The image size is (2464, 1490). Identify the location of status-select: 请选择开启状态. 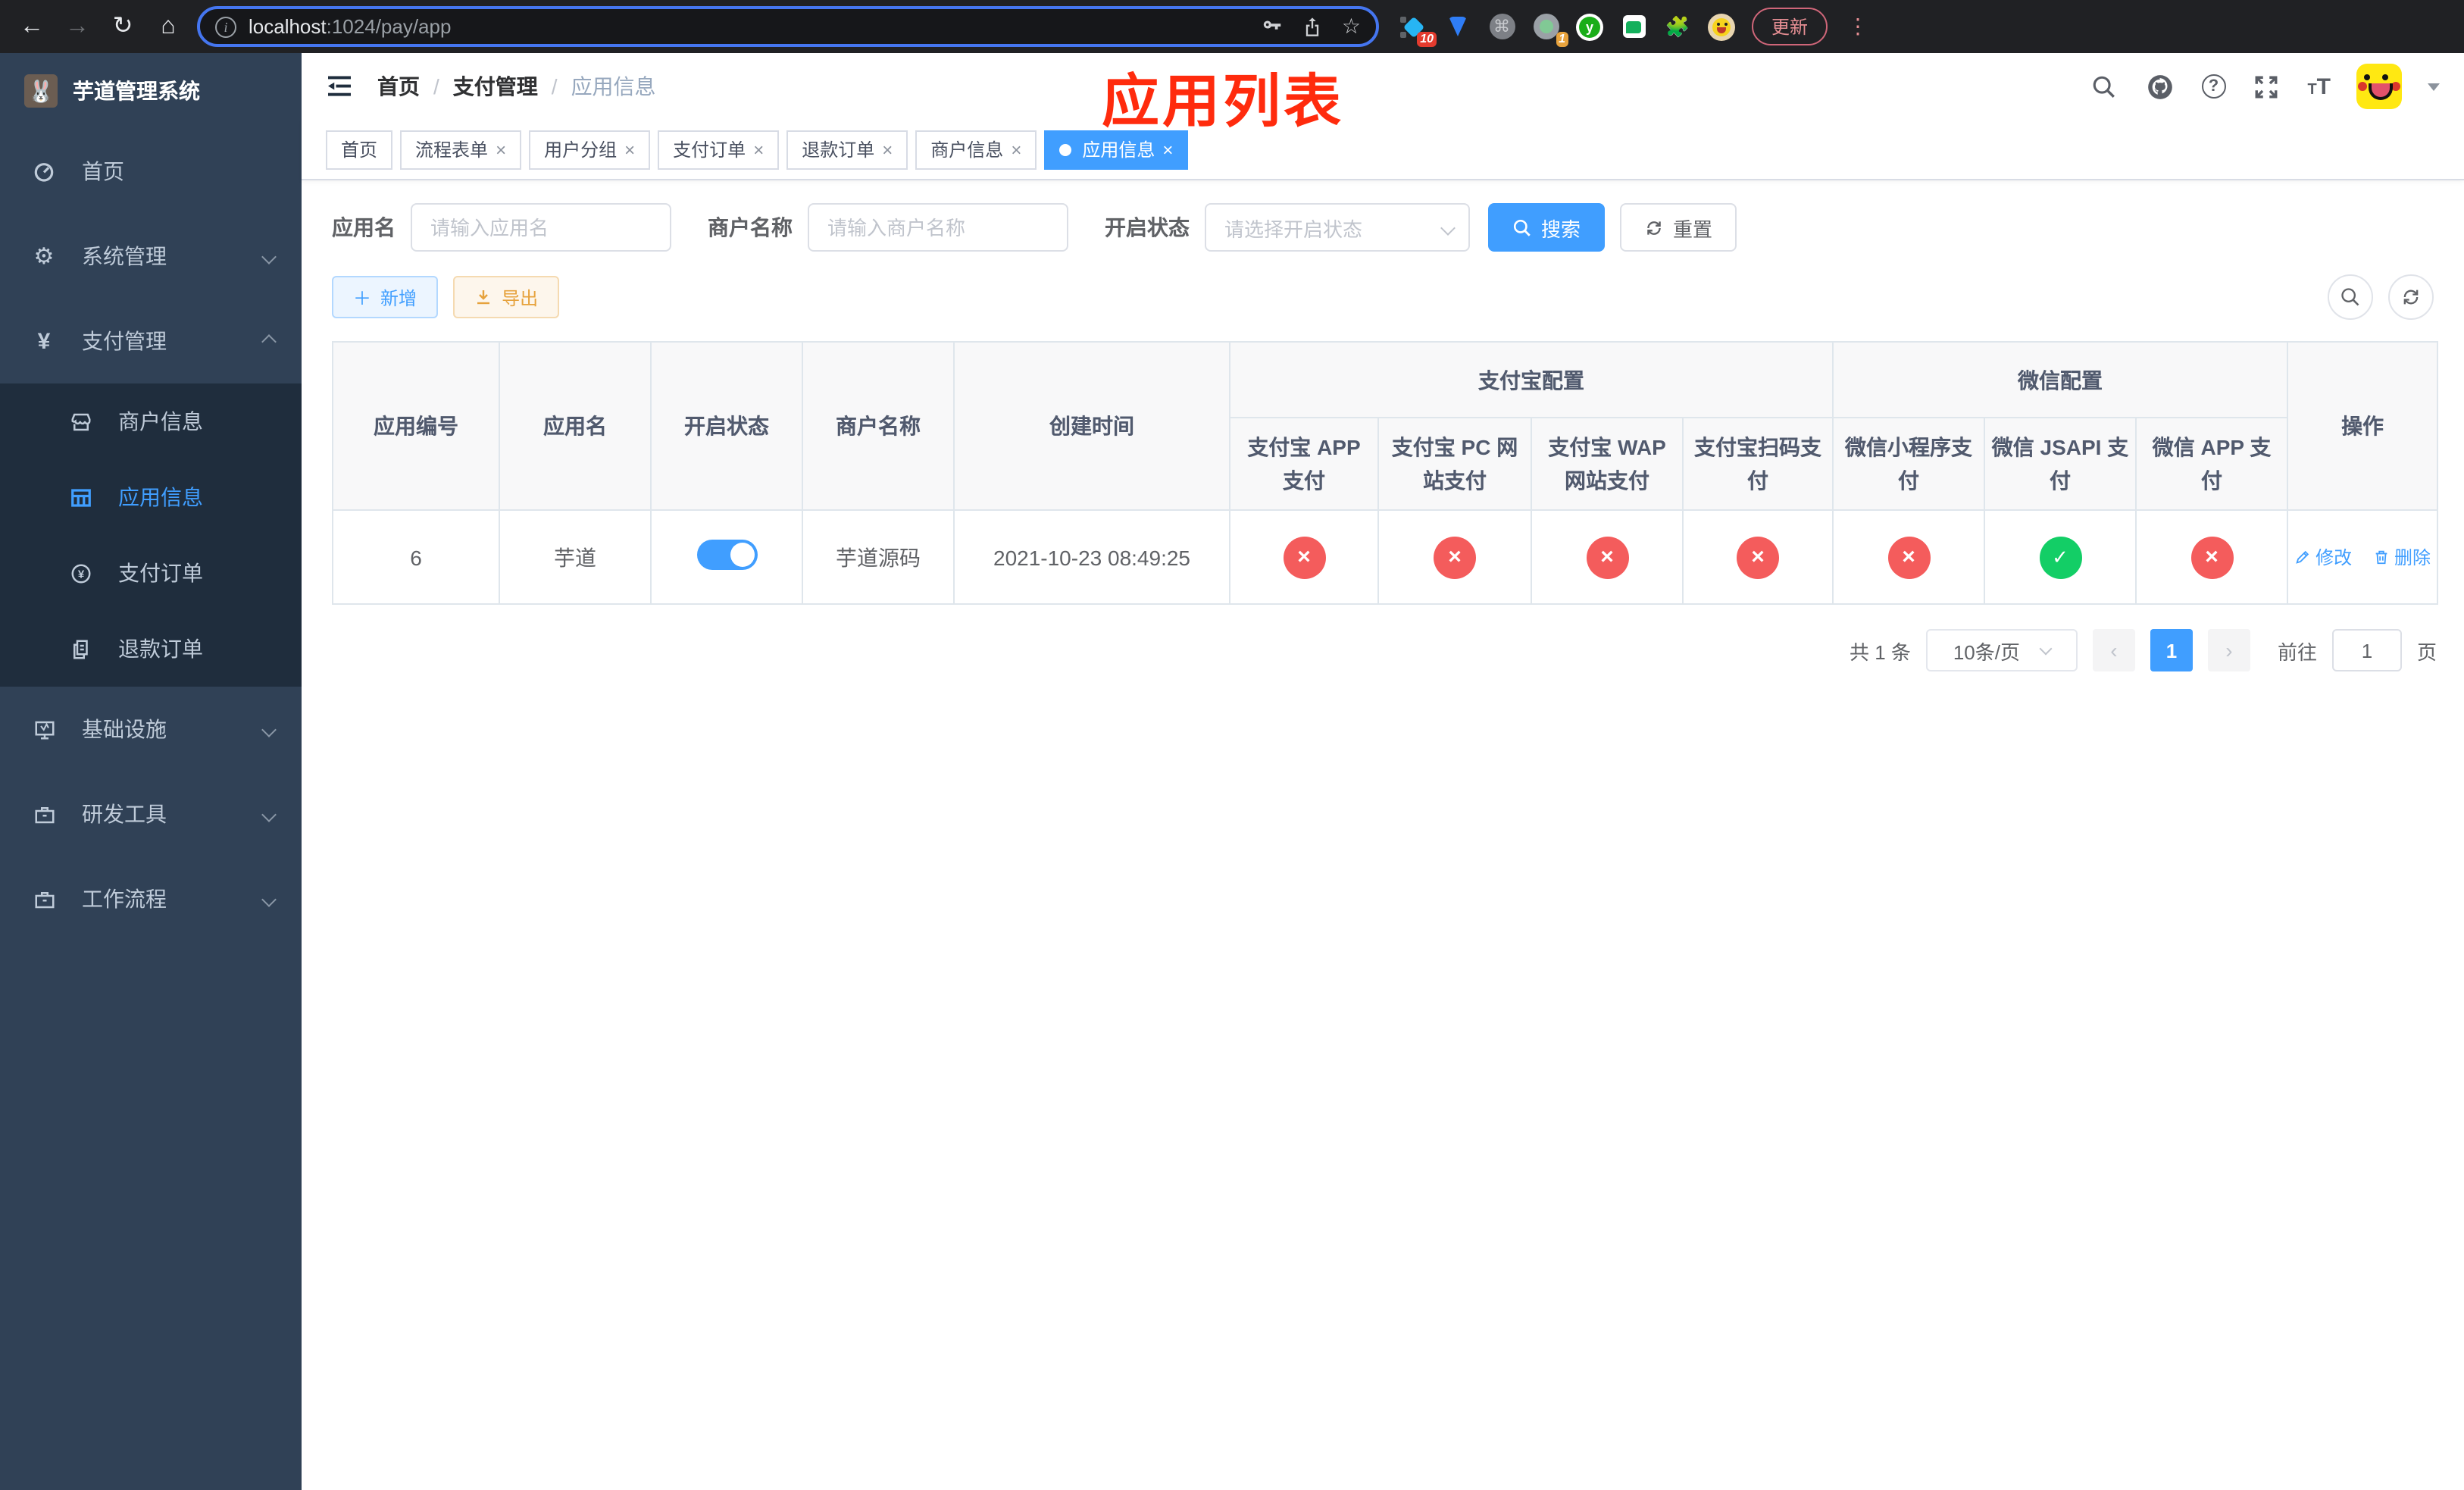
(1337, 227).